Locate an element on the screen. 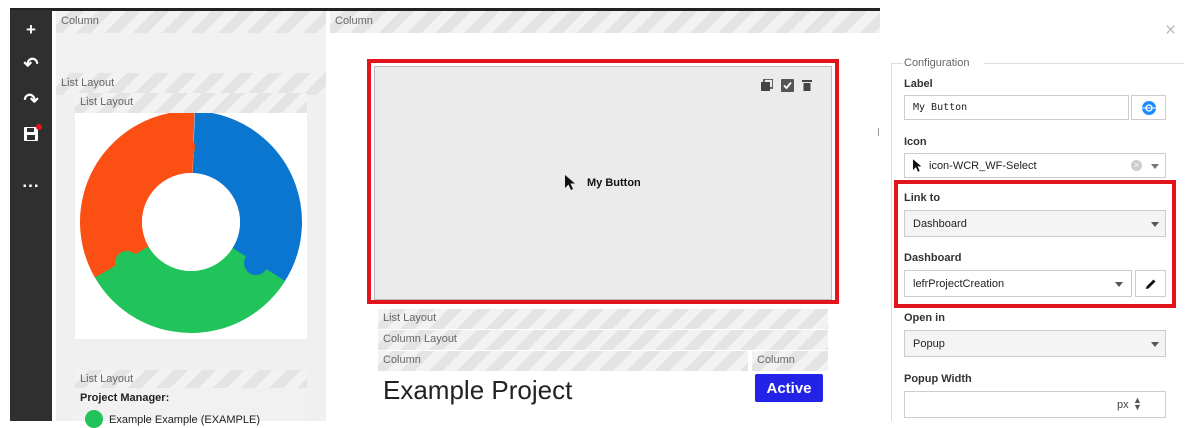 This screenshot has width=1196, height=428. column-a: Column is located at coordinates (563, 361).